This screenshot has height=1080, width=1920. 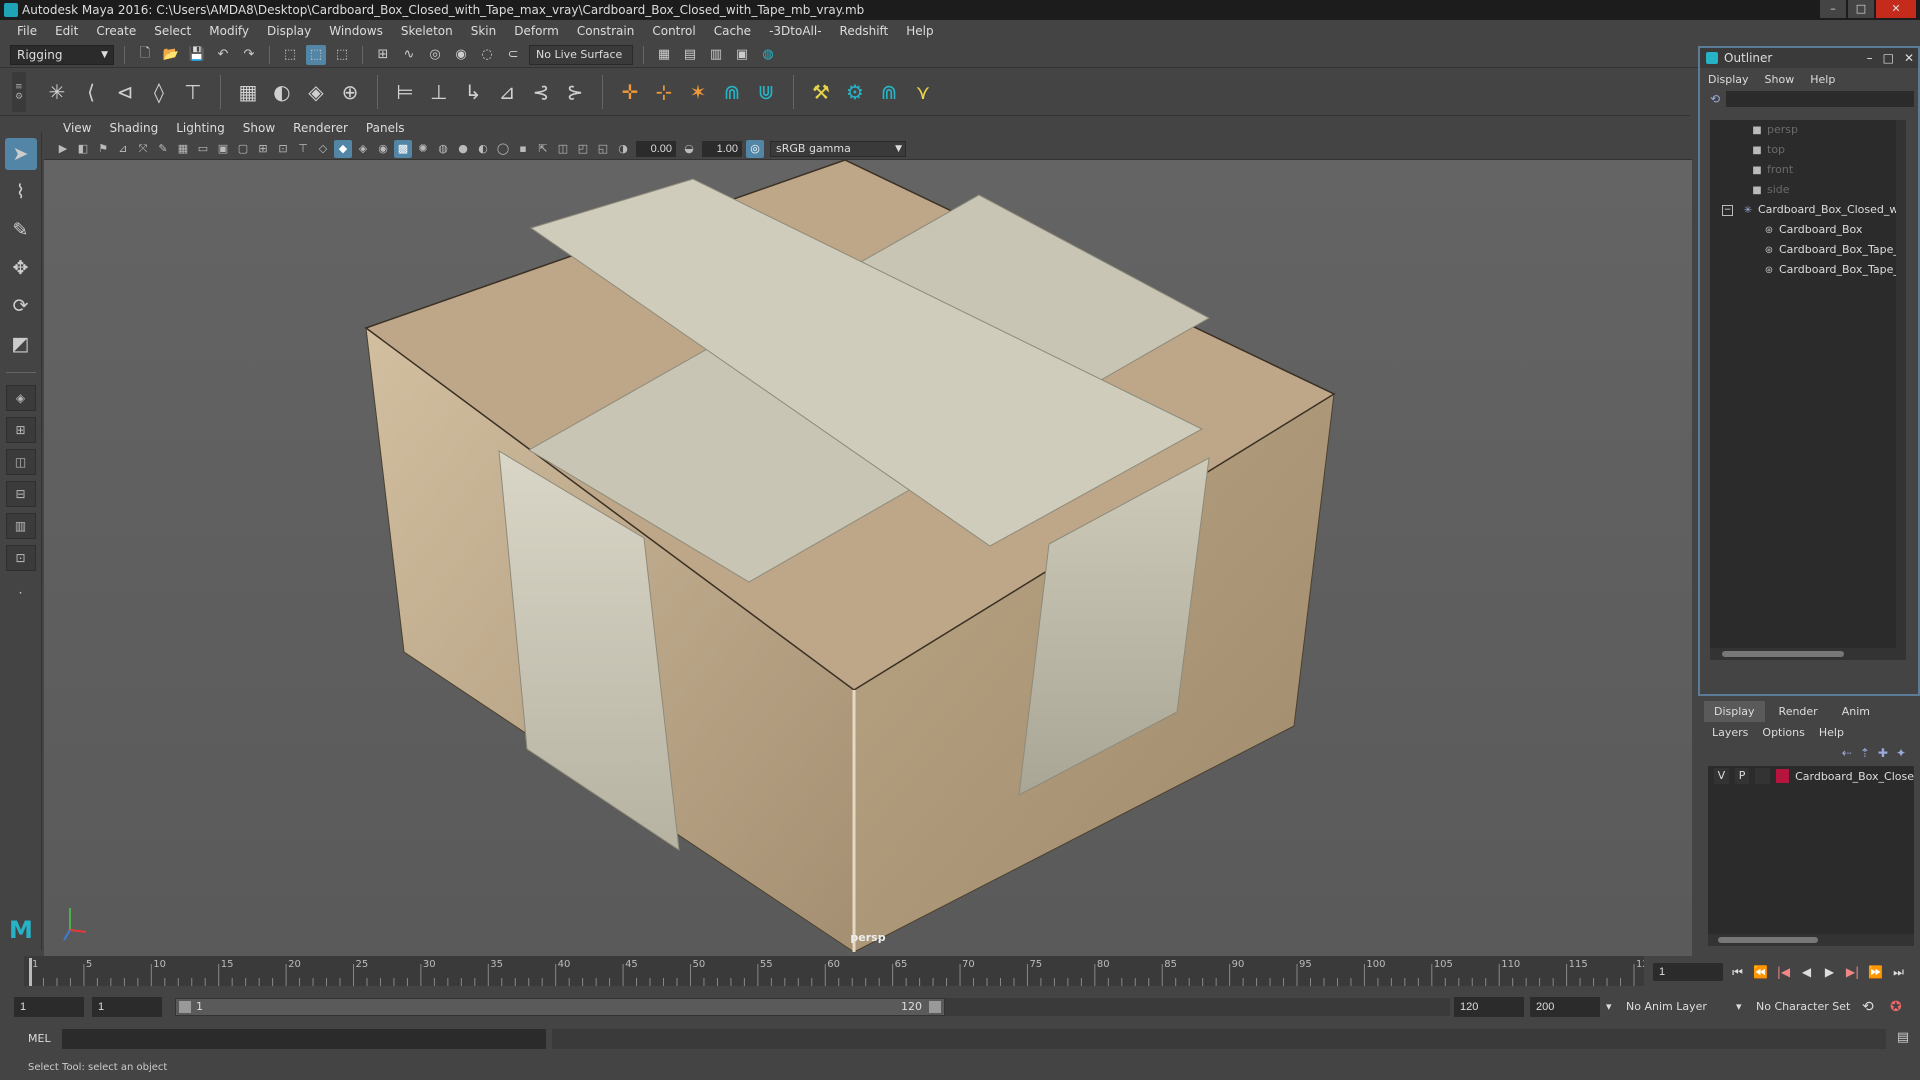 What do you see at coordinates (159, 92) in the screenshot?
I see `orient-joint-icon: ◊` at bounding box center [159, 92].